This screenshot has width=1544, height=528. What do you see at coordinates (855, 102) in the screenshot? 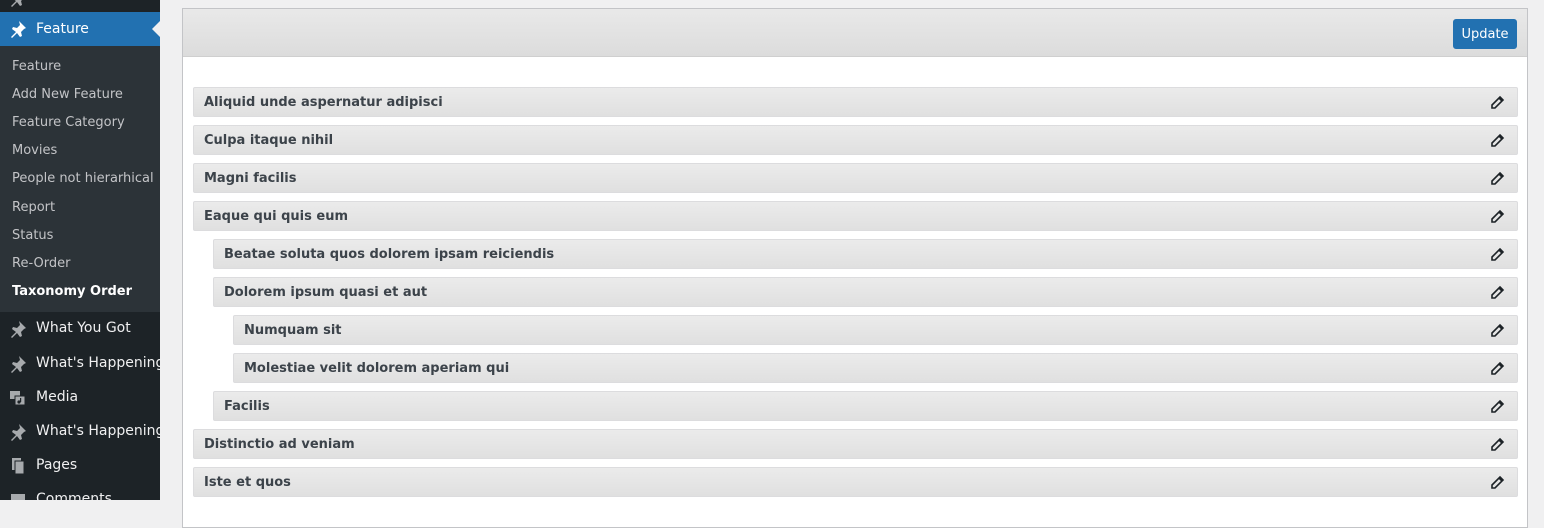
I see `term-row: Aliquid unde aspernatur adipisci` at bounding box center [855, 102].